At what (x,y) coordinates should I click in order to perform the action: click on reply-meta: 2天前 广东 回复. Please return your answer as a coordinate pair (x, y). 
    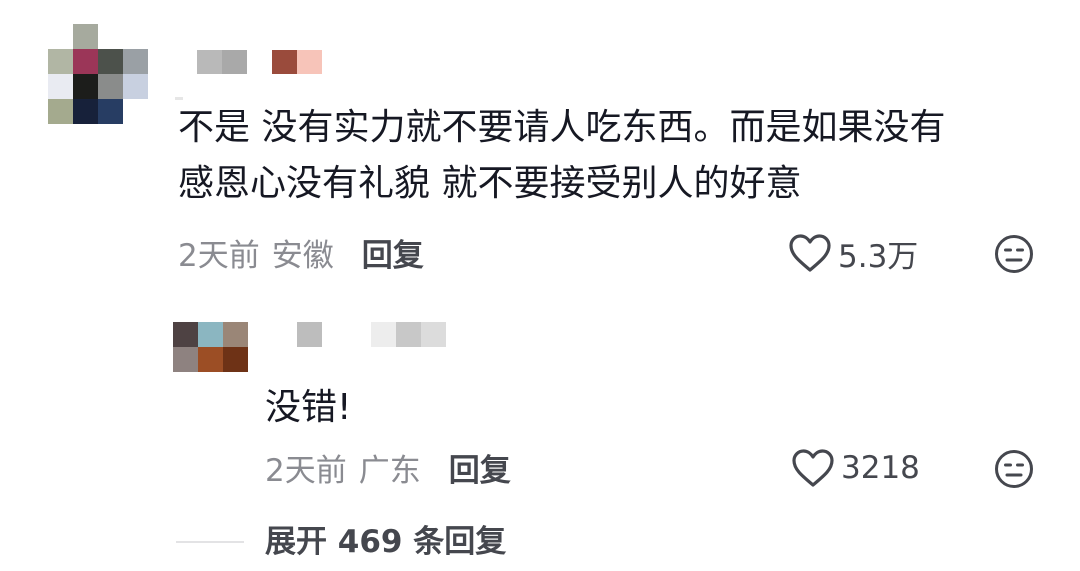
    Looking at the image, I should click on (388, 467).